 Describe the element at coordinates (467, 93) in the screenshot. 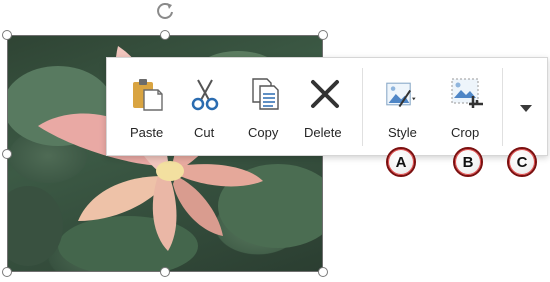

I see `crop-icon` at that location.